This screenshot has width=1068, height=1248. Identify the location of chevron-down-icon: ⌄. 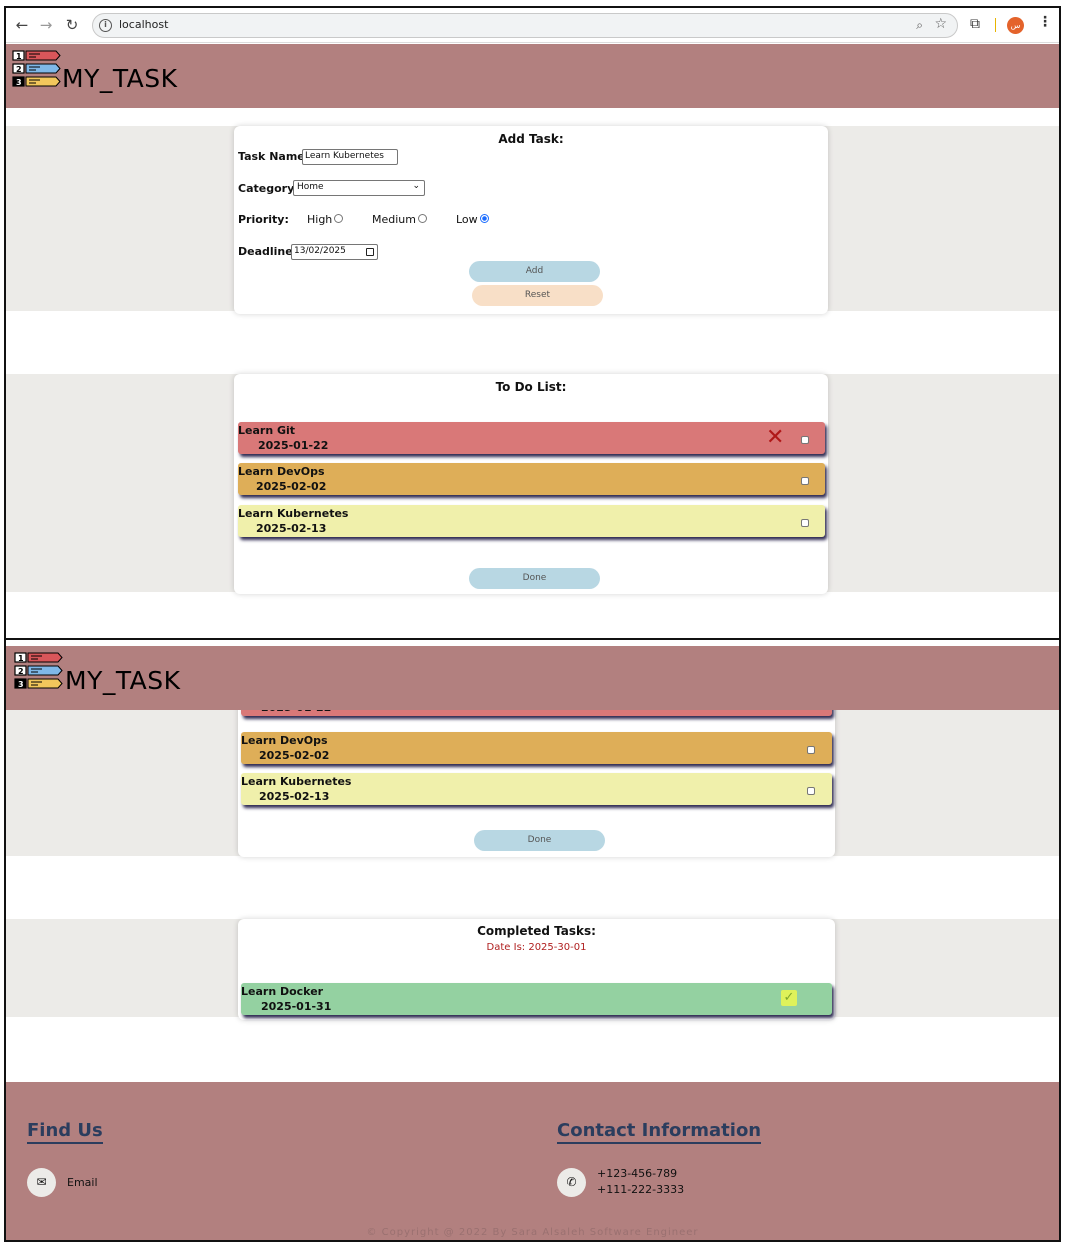
(416, 186).